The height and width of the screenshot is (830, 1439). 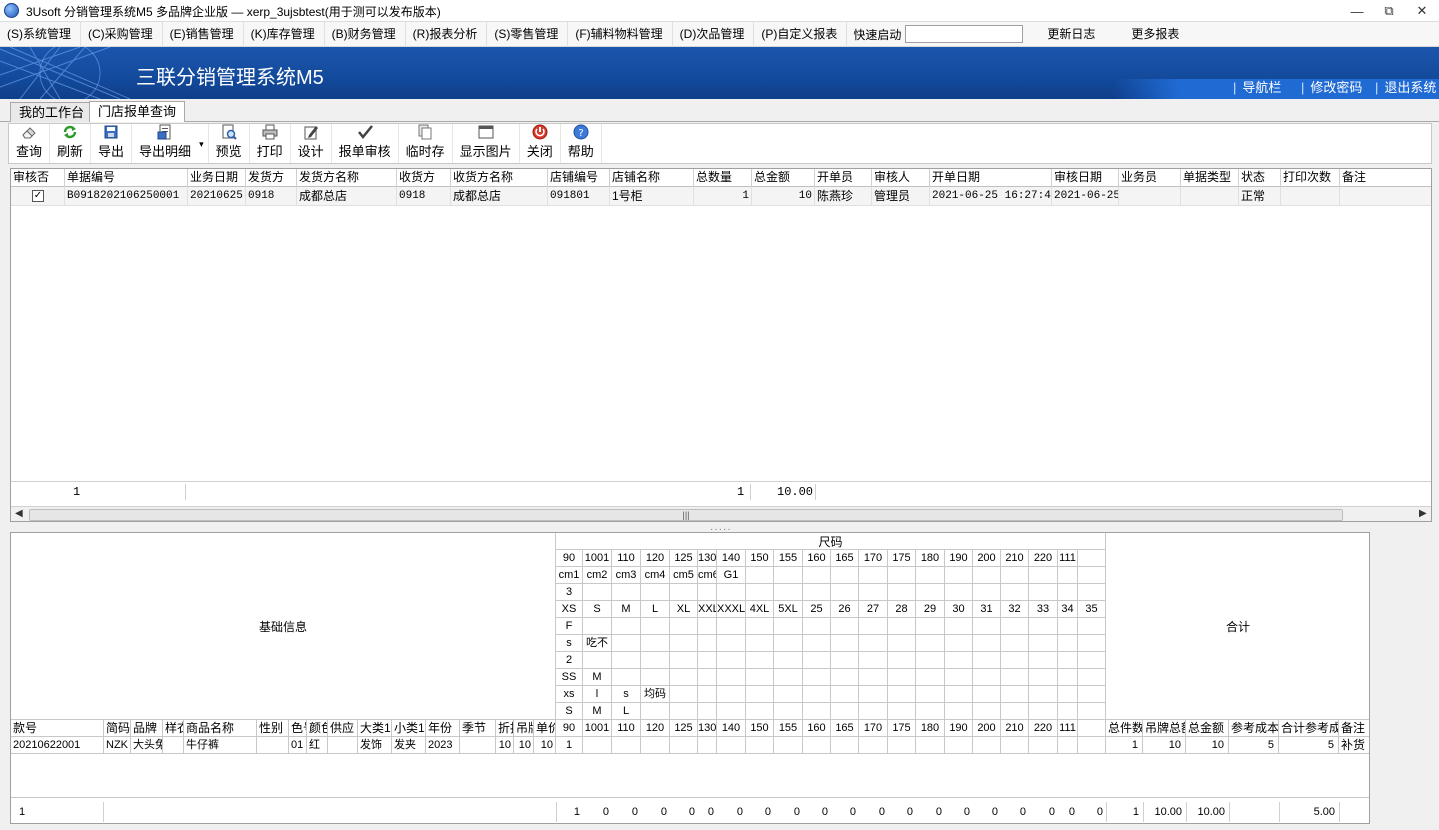 What do you see at coordinates (655, 728) in the screenshot?
I see `col-size: 120` at bounding box center [655, 728].